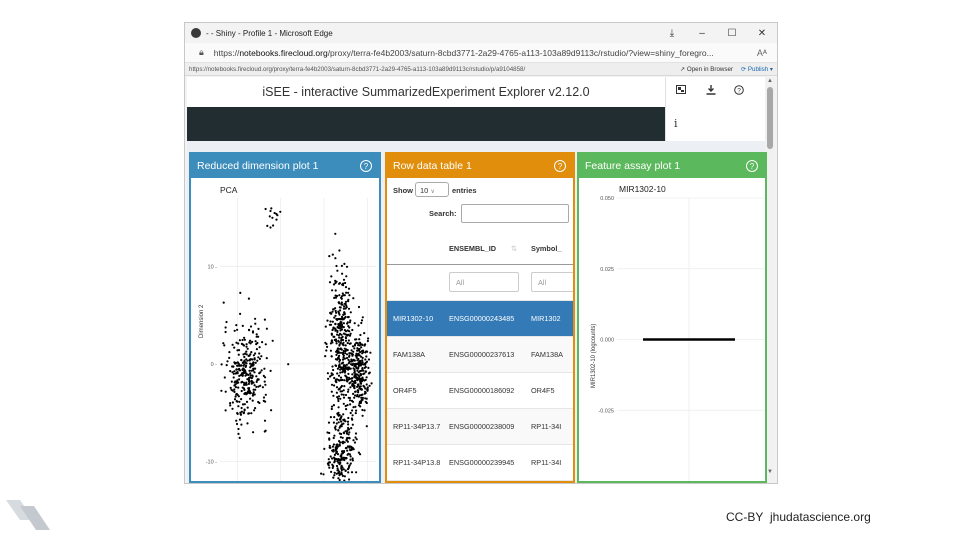 The image size is (960, 540). I want to click on sort-icon: ⇅, so click(514, 248).